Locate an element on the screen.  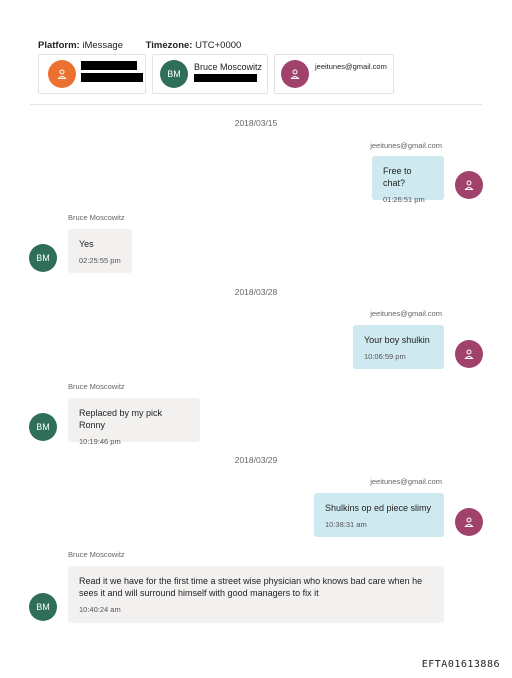
message-text: Replaced by my pick Ronny is located at coordinates (121, 419).